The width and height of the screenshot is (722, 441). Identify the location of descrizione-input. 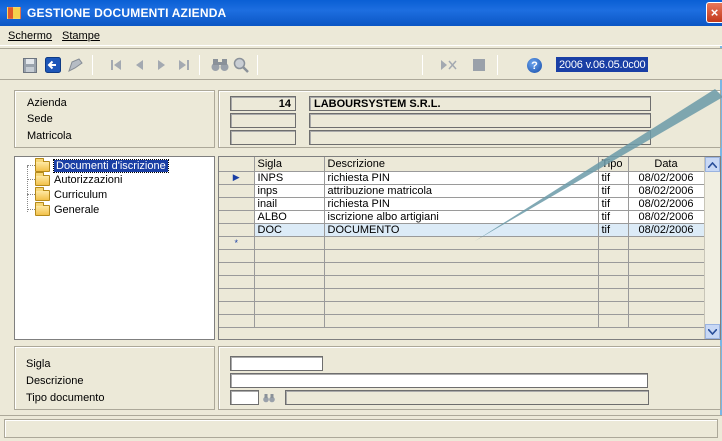
(439, 380).